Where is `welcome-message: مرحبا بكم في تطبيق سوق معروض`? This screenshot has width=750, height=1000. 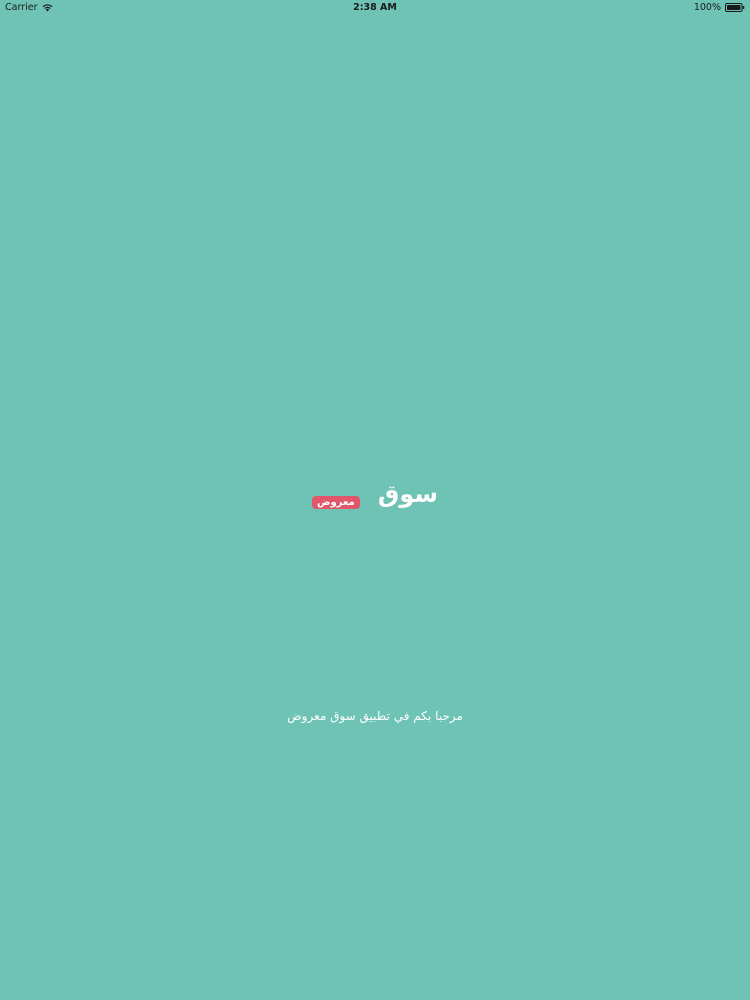
welcome-message: مرحبا بكم في تطبيق سوق معروض is located at coordinates (375, 716).